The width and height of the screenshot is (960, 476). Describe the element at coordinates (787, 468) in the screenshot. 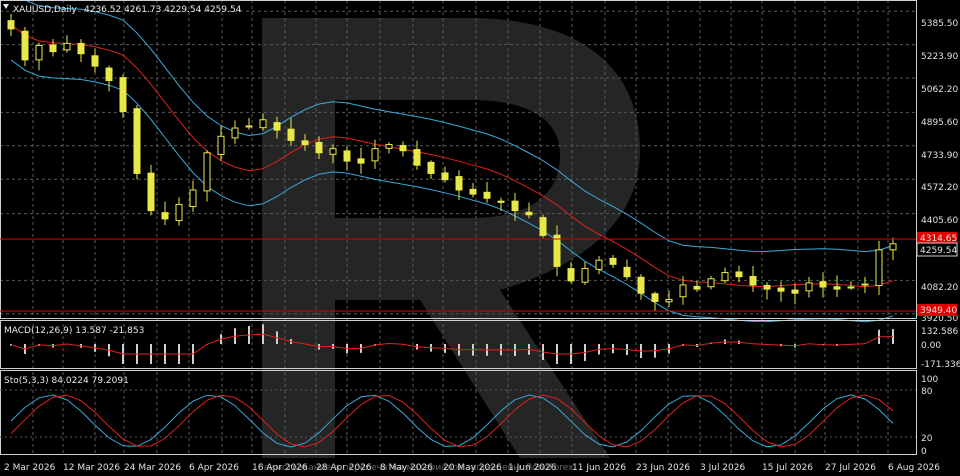

I see `date-tick: 15 Jul 2026` at that location.